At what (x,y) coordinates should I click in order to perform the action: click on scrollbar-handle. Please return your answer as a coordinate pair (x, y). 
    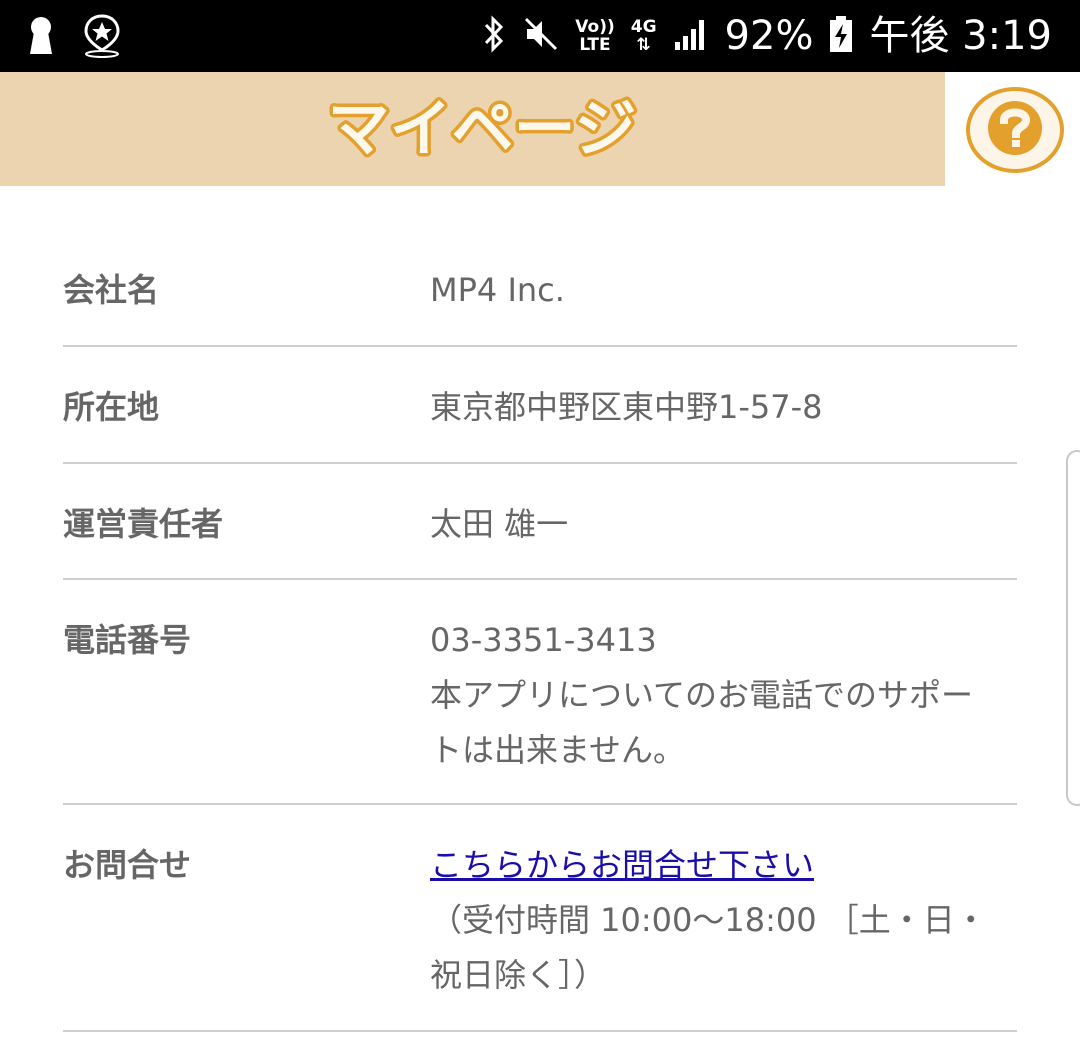
    Looking at the image, I should click on (1073, 628).